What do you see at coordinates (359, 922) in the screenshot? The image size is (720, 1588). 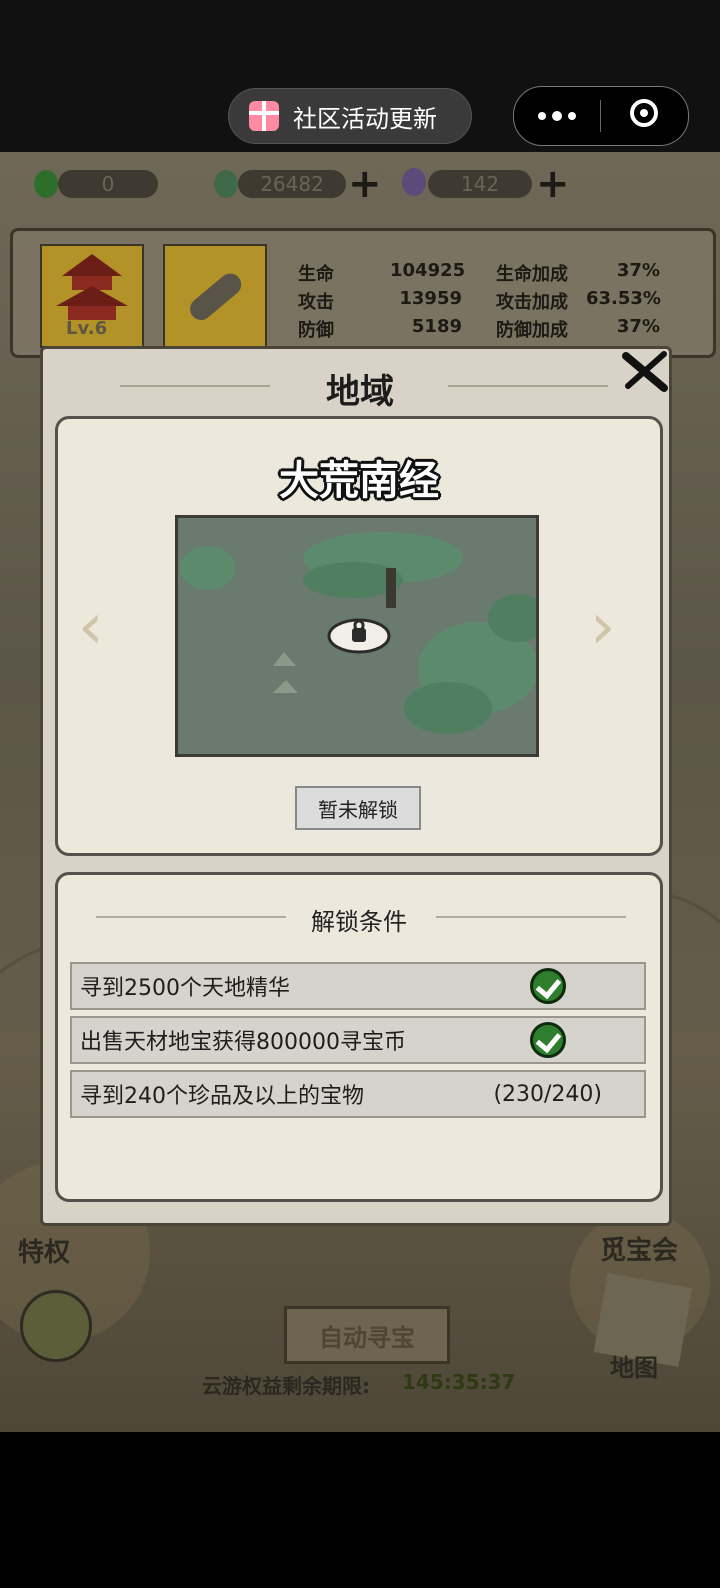 I see `conditions-title: 解锁条件` at bounding box center [359, 922].